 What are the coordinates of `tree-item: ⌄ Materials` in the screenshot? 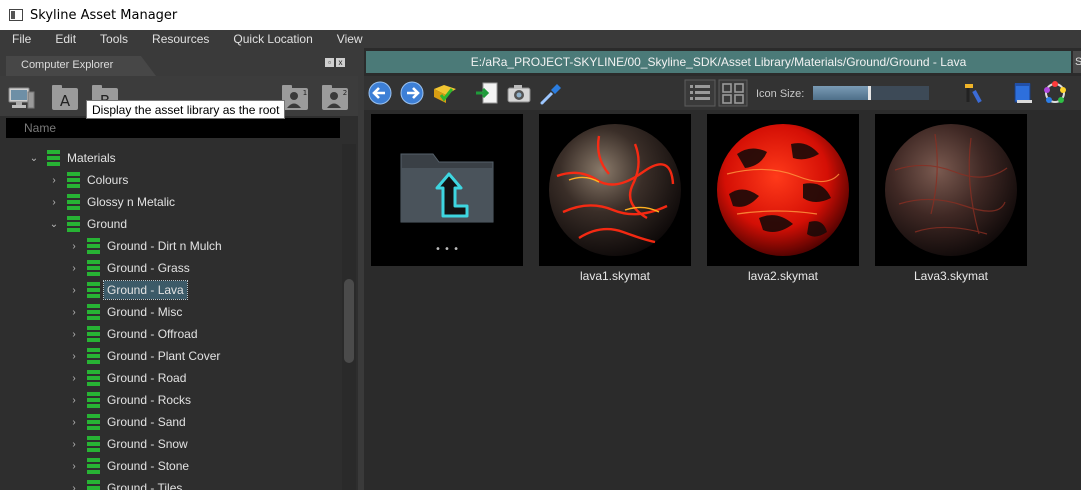 It's located at (72, 158).